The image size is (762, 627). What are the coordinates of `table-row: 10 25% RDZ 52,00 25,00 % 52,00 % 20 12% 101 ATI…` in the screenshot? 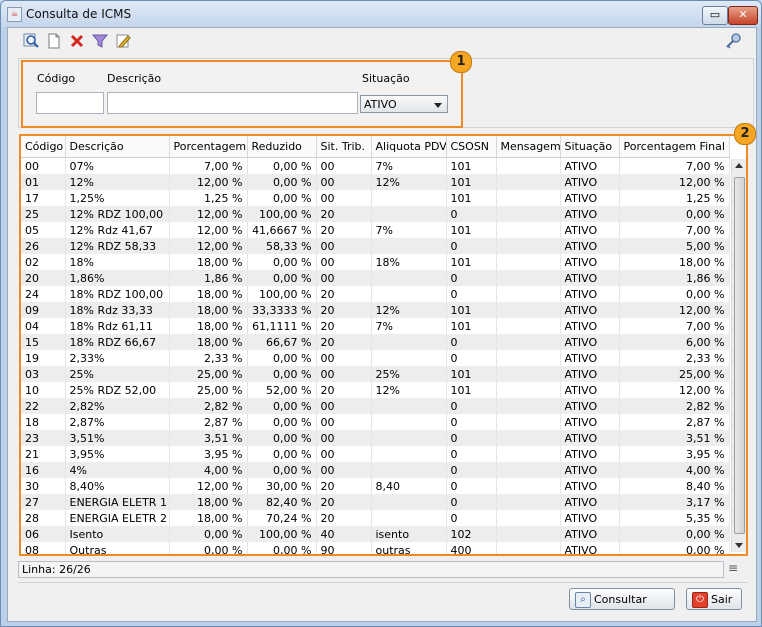 It's located at (375, 390).